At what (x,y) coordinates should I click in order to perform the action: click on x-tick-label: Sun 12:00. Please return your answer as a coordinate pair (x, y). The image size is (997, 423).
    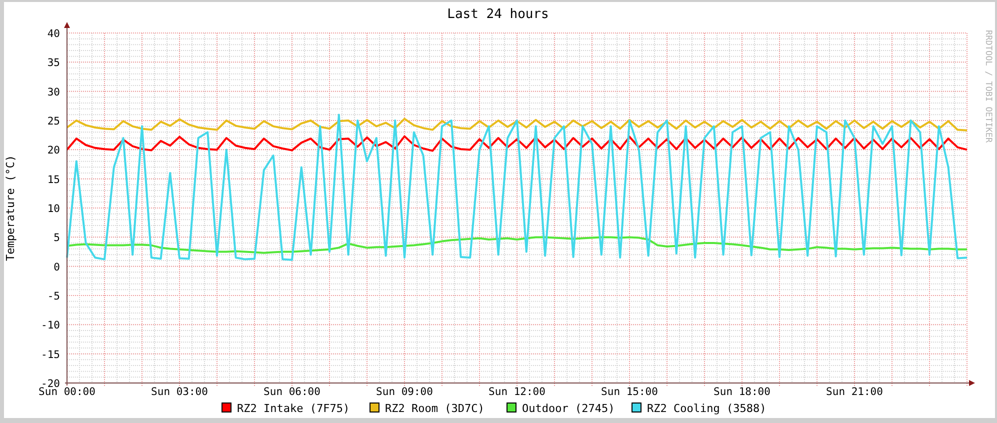
    Looking at the image, I should click on (517, 392).